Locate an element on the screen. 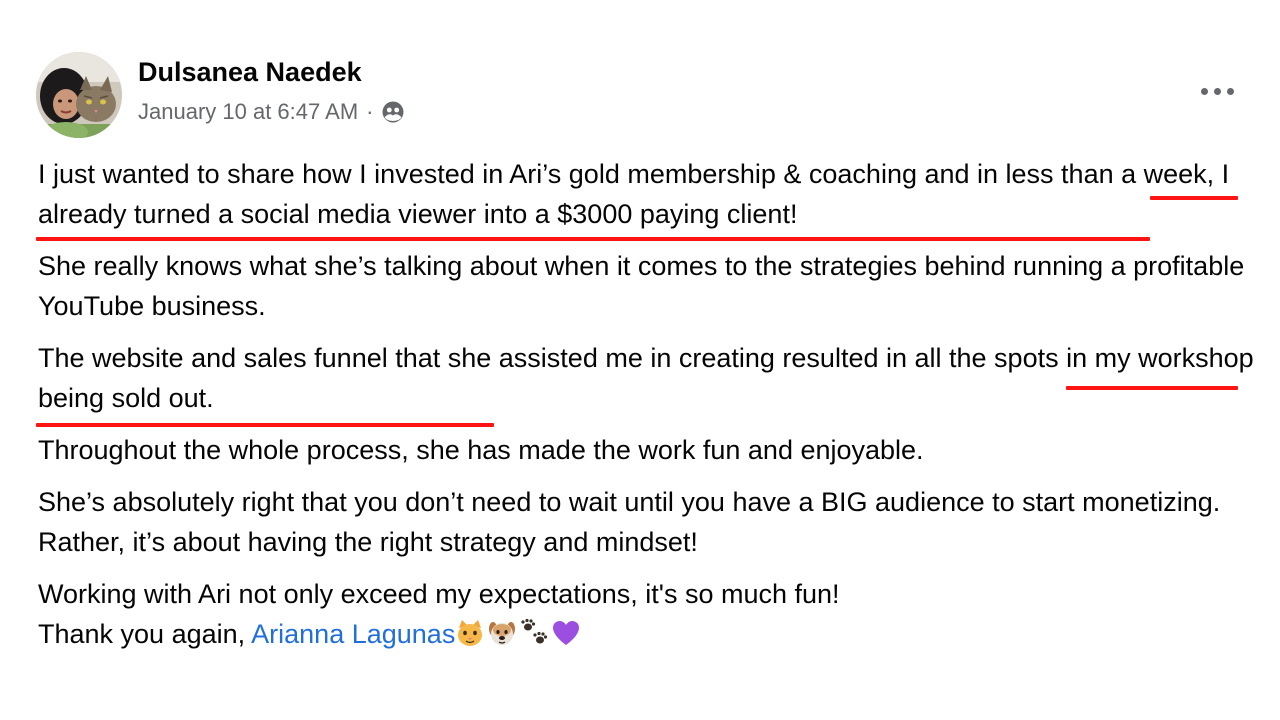 The image size is (1280, 720). more-horizontal-icon is located at coordinates (1204, 91).